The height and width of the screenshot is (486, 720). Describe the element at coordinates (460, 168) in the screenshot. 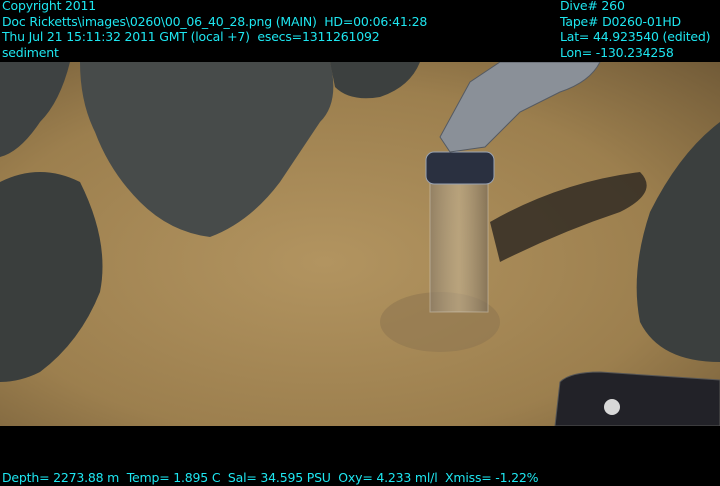

I see `core-cap` at that location.